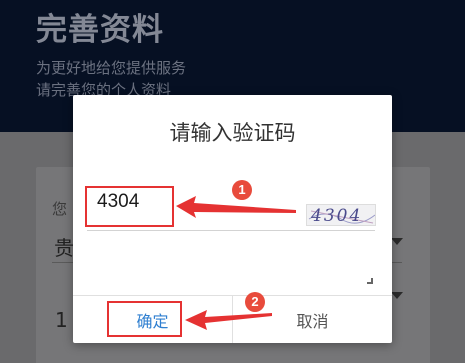 This screenshot has height=363, width=465. What do you see at coordinates (228, 320) in the screenshot?
I see `arrow-icon-step2` at bounding box center [228, 320].